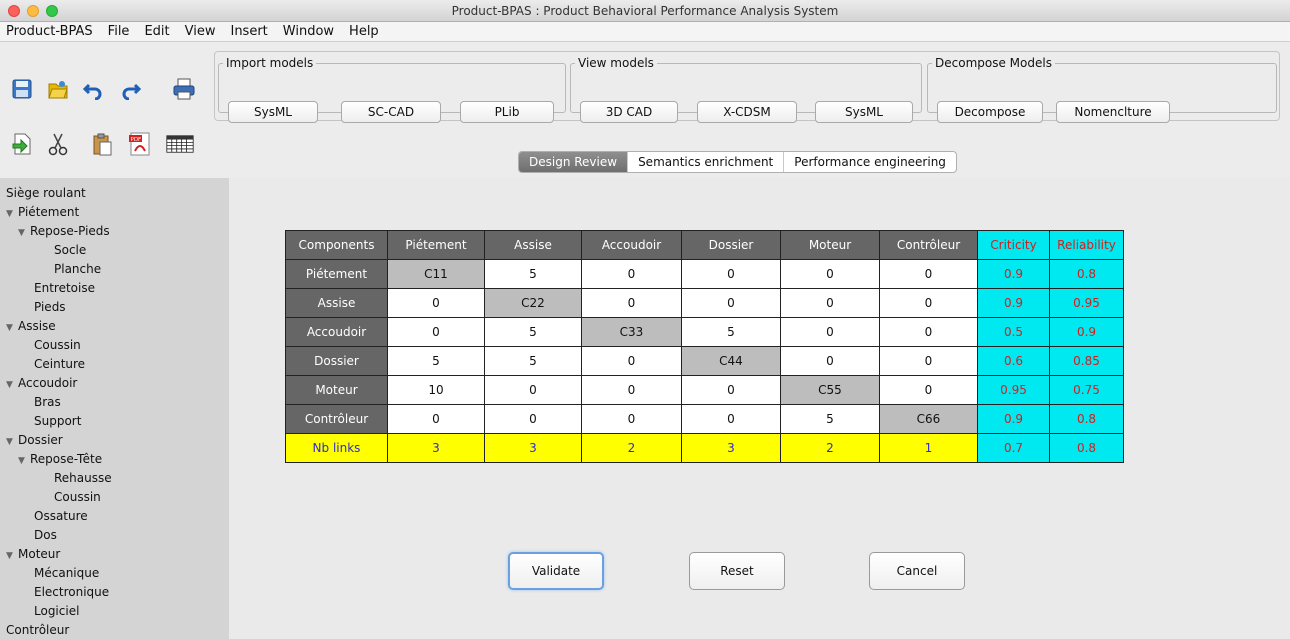 This screenshot has height=639, width=1290. What do you see at coordinates (830, 390) in the screenshot?
I see `matrix-cell: C55` at bounding box center [830, 390].